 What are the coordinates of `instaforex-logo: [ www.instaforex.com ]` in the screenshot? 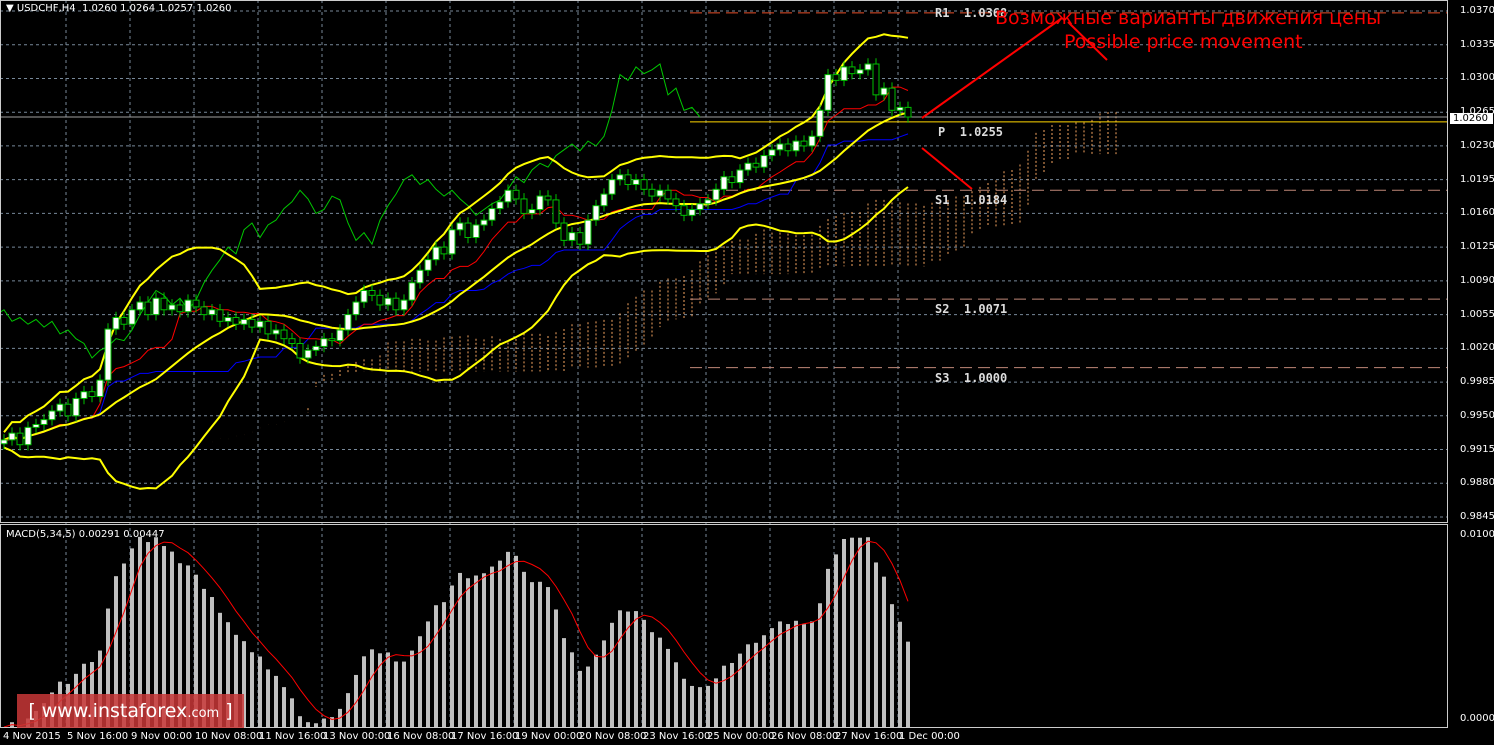 It's located at (130, 711).